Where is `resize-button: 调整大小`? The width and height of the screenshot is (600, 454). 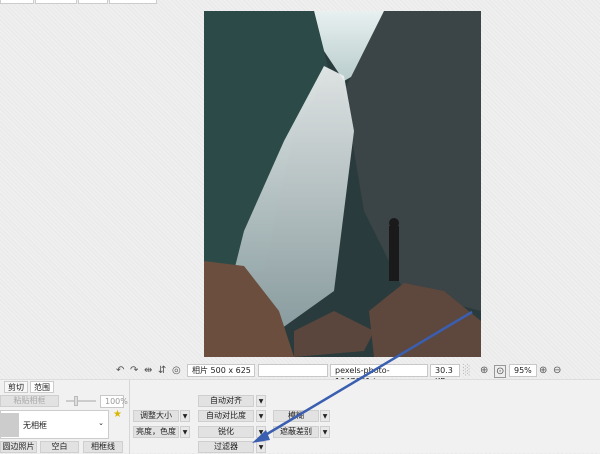 resize-button: 调整大小 is located at coordinates (156, 416).